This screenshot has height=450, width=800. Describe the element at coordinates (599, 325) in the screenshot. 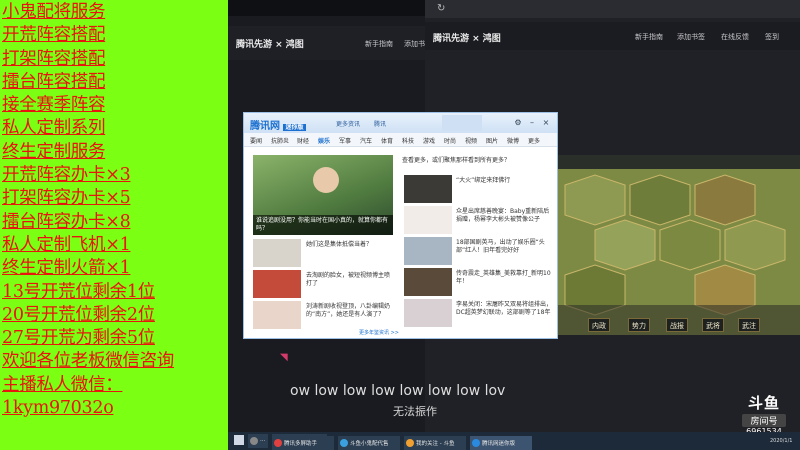

I see `game-btn-internal: 内政` at that location.